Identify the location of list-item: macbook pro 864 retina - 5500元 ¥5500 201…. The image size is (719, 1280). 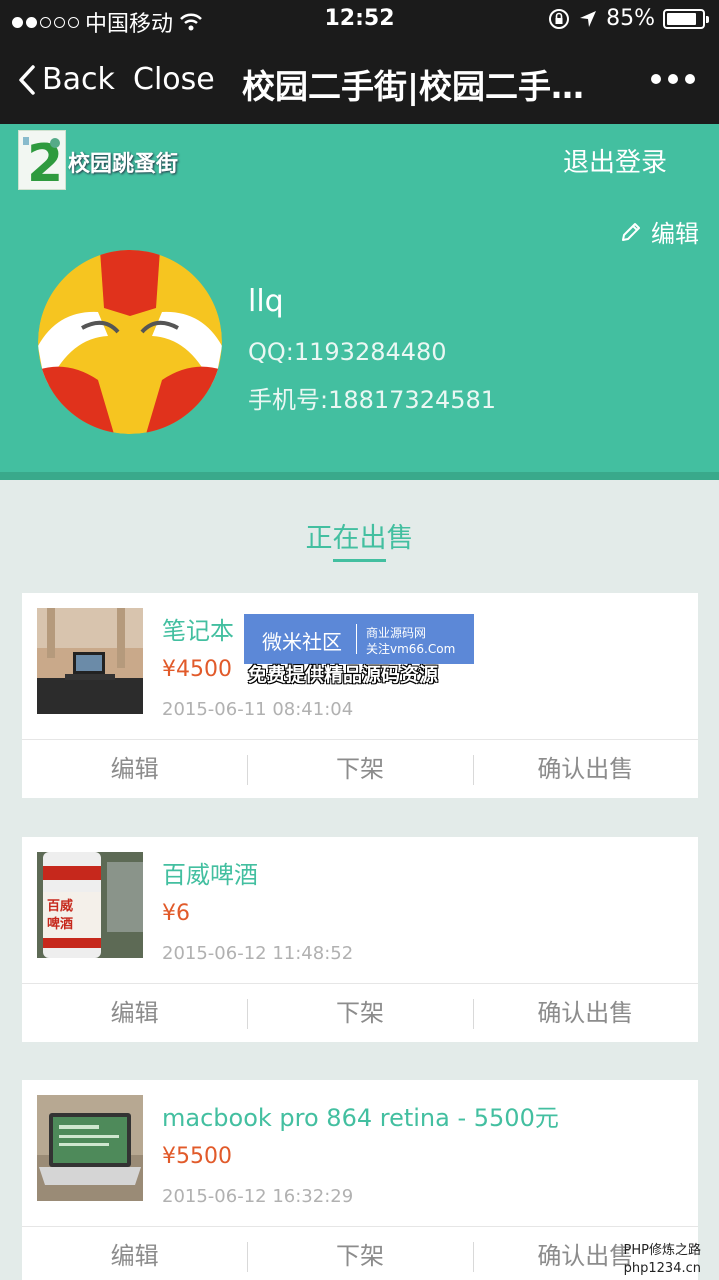
(360, 1180).